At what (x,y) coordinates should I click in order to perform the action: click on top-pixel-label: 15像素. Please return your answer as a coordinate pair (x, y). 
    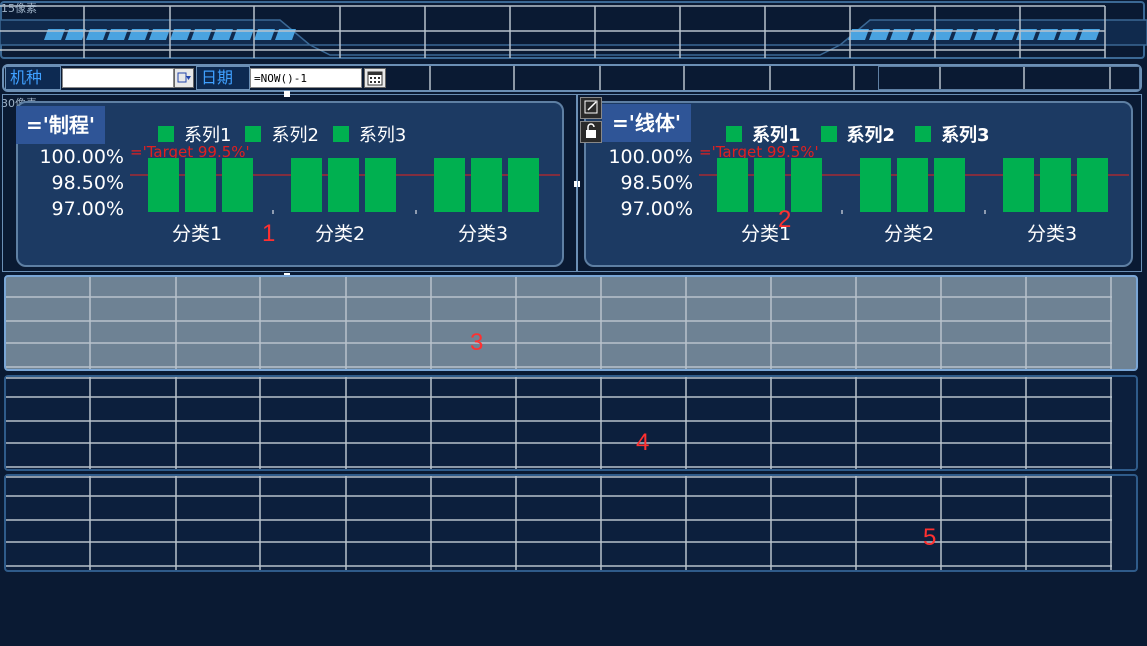
    Looking at the image, I should click on (19, 8).